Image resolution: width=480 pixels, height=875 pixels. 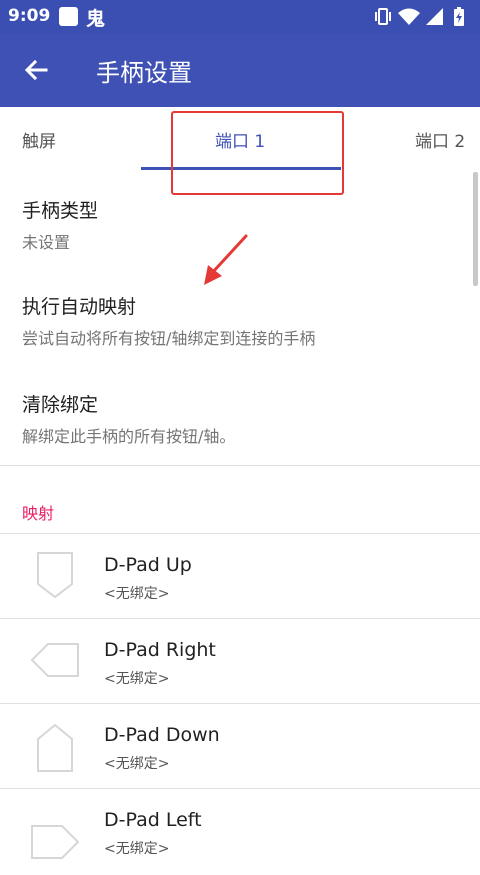 What do you see at coordinates (68, 16) in the screenshot?
I see `notification-square-icon` at bounding box center [68, 16].